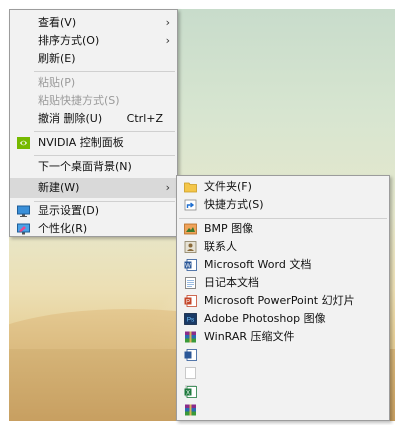  I want to click on word-document-icon, so click(190, 355).